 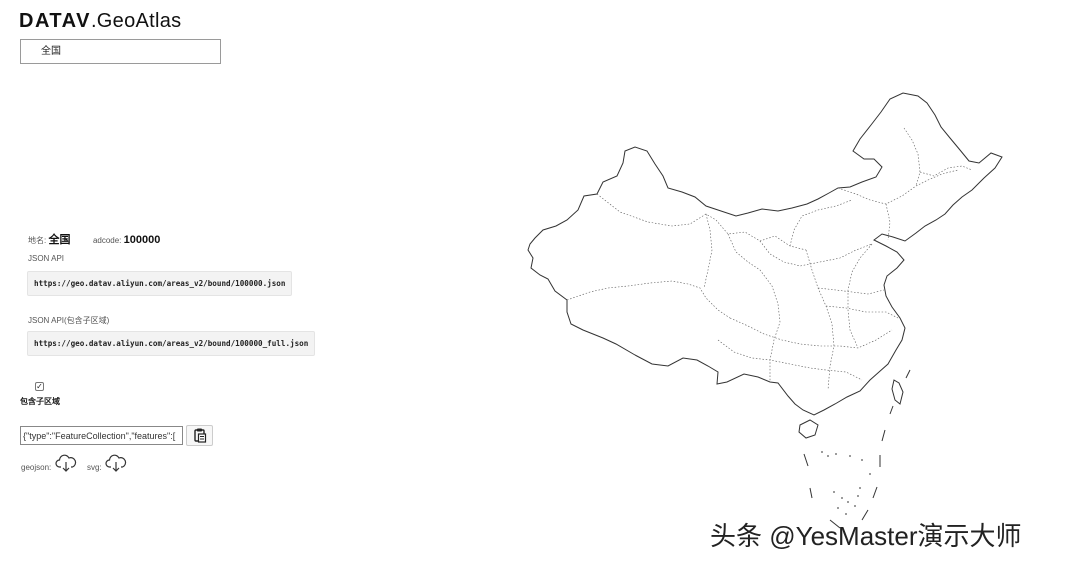 I want to click on json-api-full-label: JSON API(包含子区域), so click(x=69, y=320).